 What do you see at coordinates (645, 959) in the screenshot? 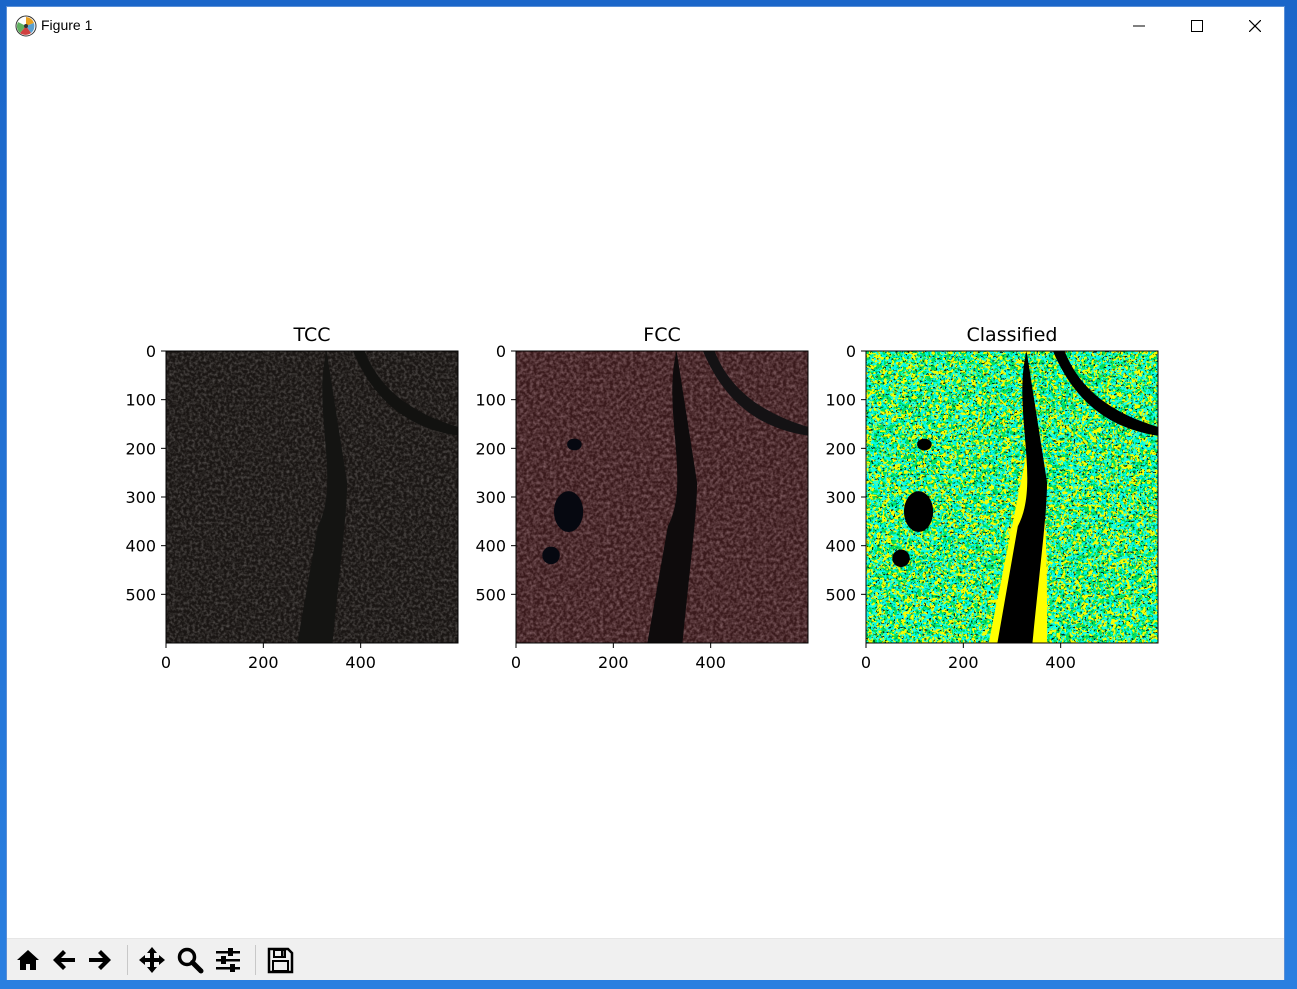
I see `navigation-toolbar` at bounding box center [645, 959].